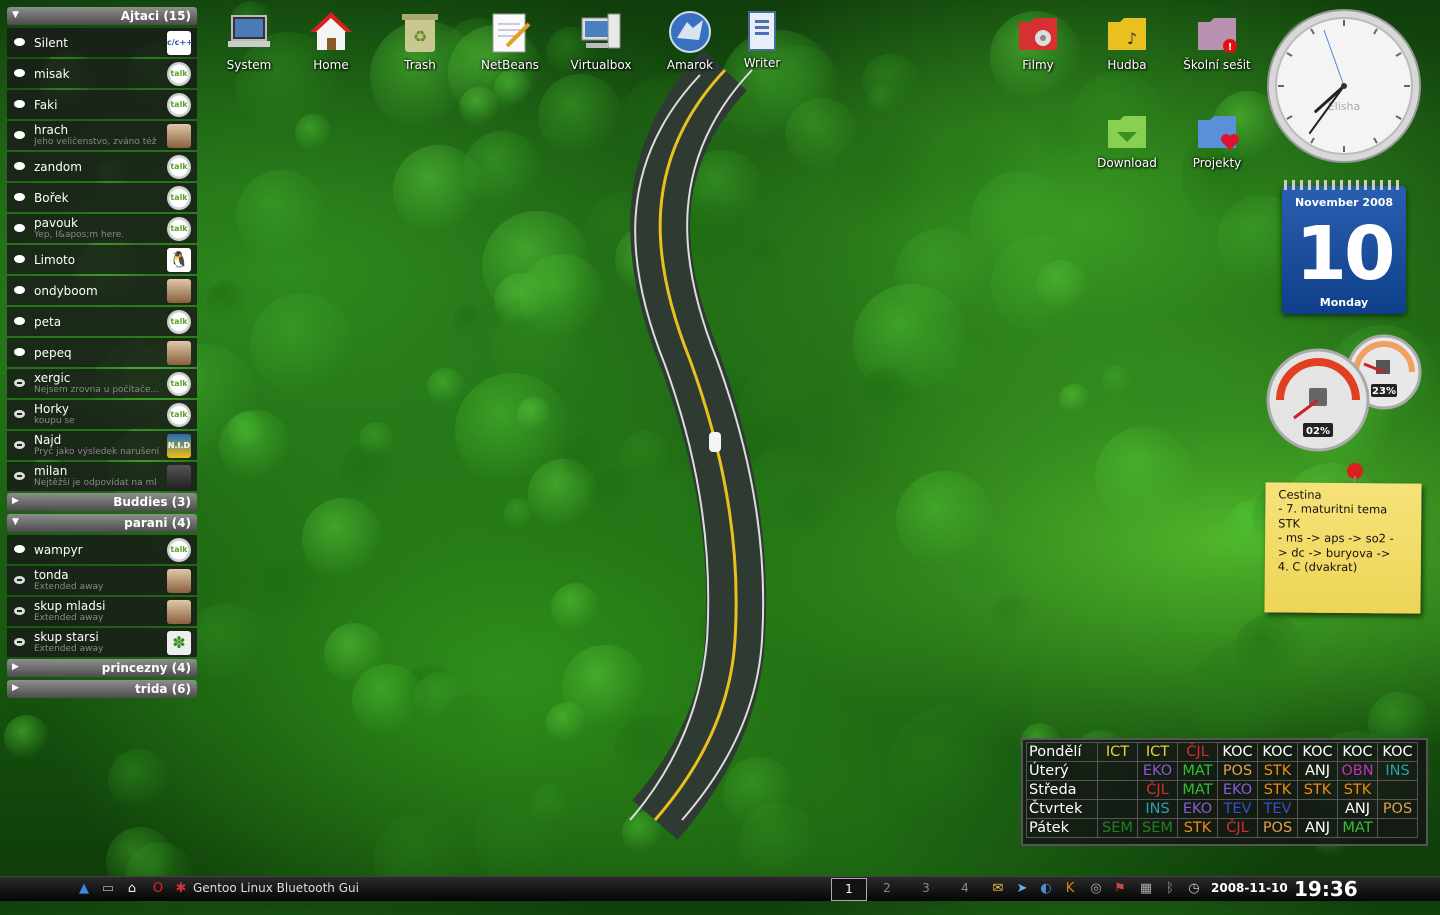 The width and height of the screenshot is (1440, 915). Describe the element at coordinates (1022, 889) in the screenshot. I see `cursor-icon: ➤` at that location.